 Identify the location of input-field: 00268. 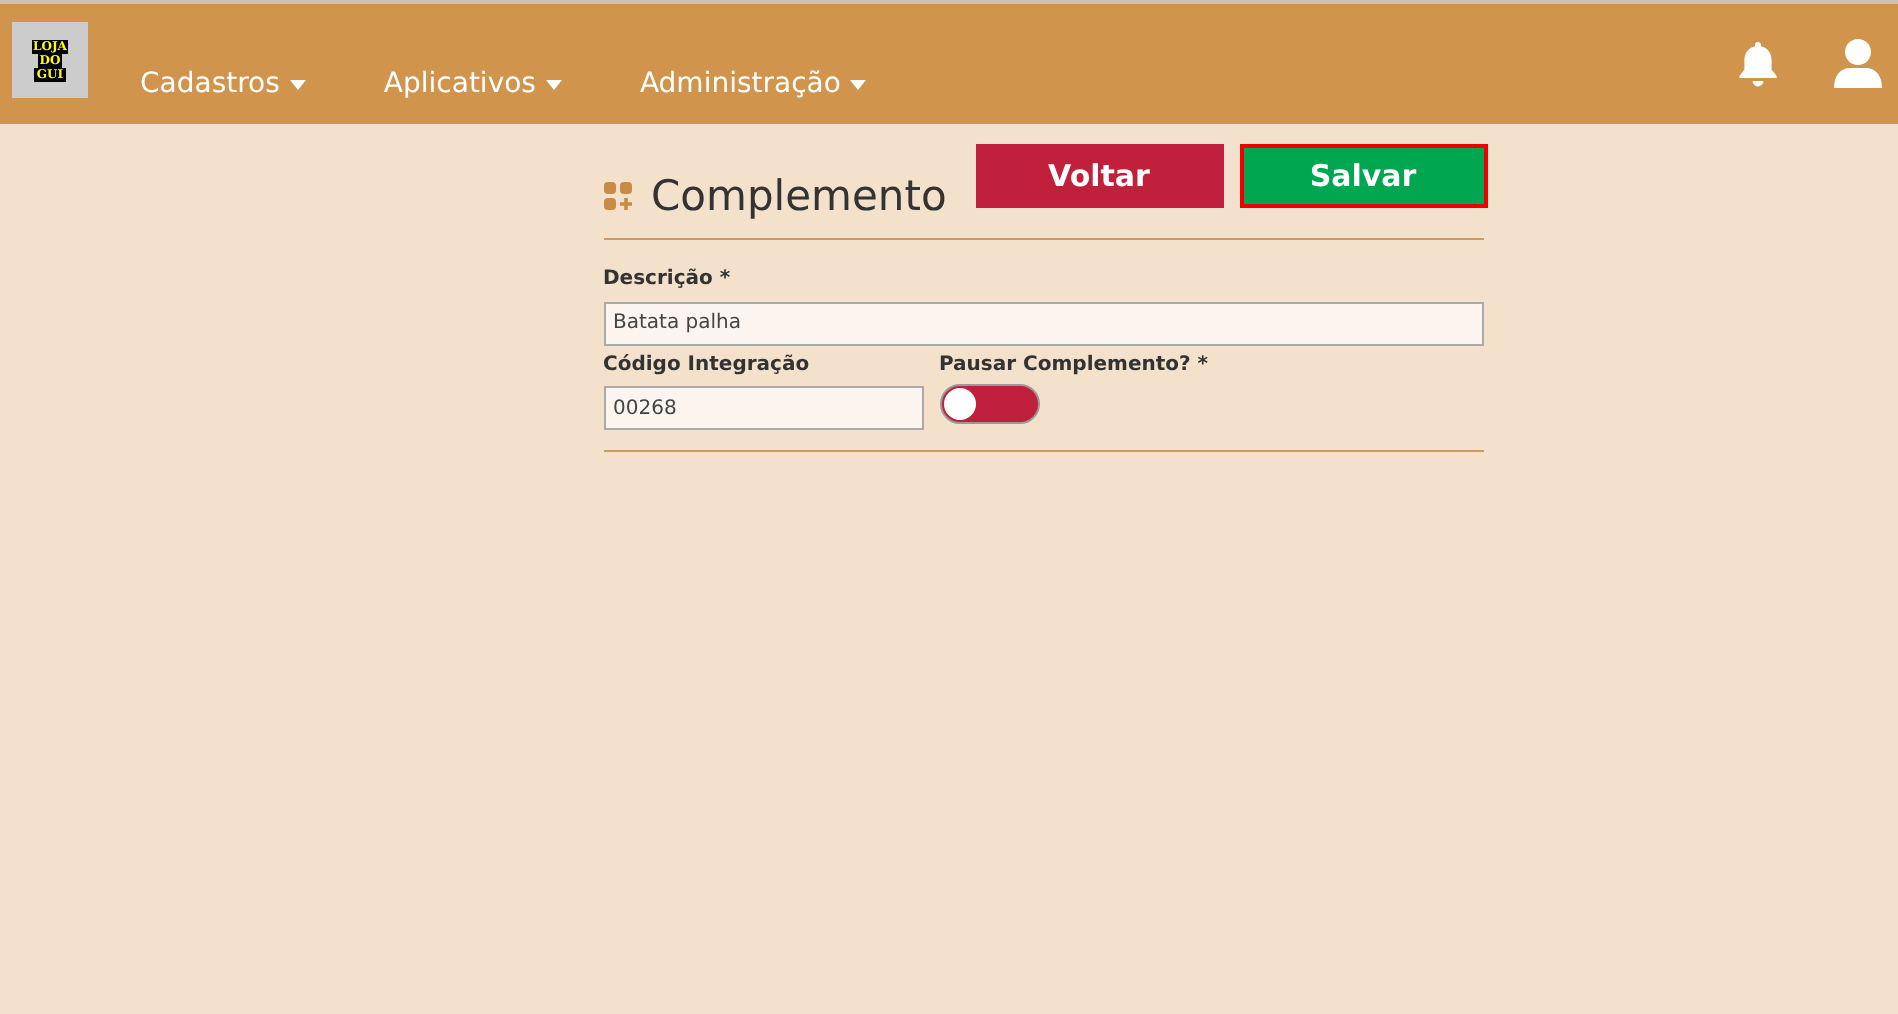
(763, 408).